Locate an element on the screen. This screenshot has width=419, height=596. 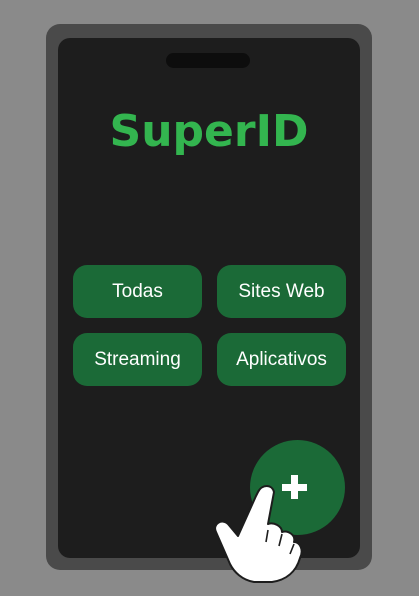
category-button-sites-web: Sites Web is located at coordinates (281, 291).